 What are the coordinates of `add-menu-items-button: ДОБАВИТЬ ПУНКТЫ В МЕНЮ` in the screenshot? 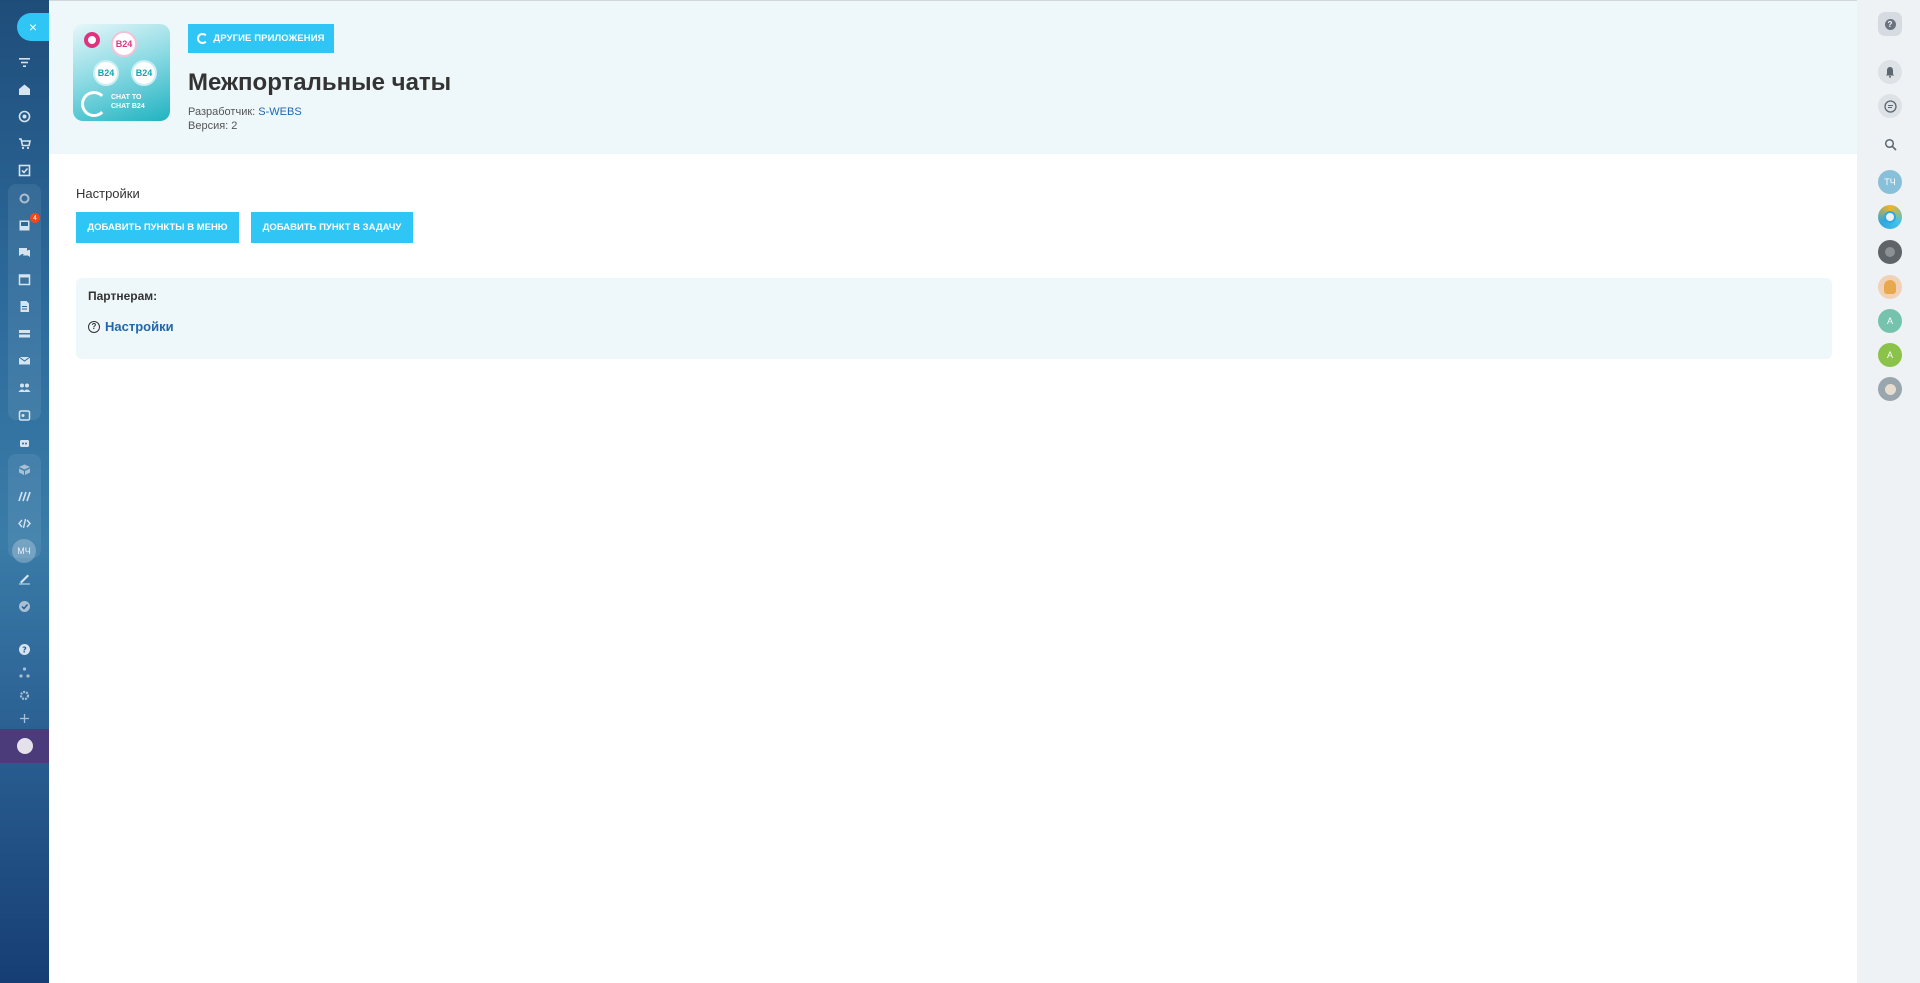 It's located at (157, 227).